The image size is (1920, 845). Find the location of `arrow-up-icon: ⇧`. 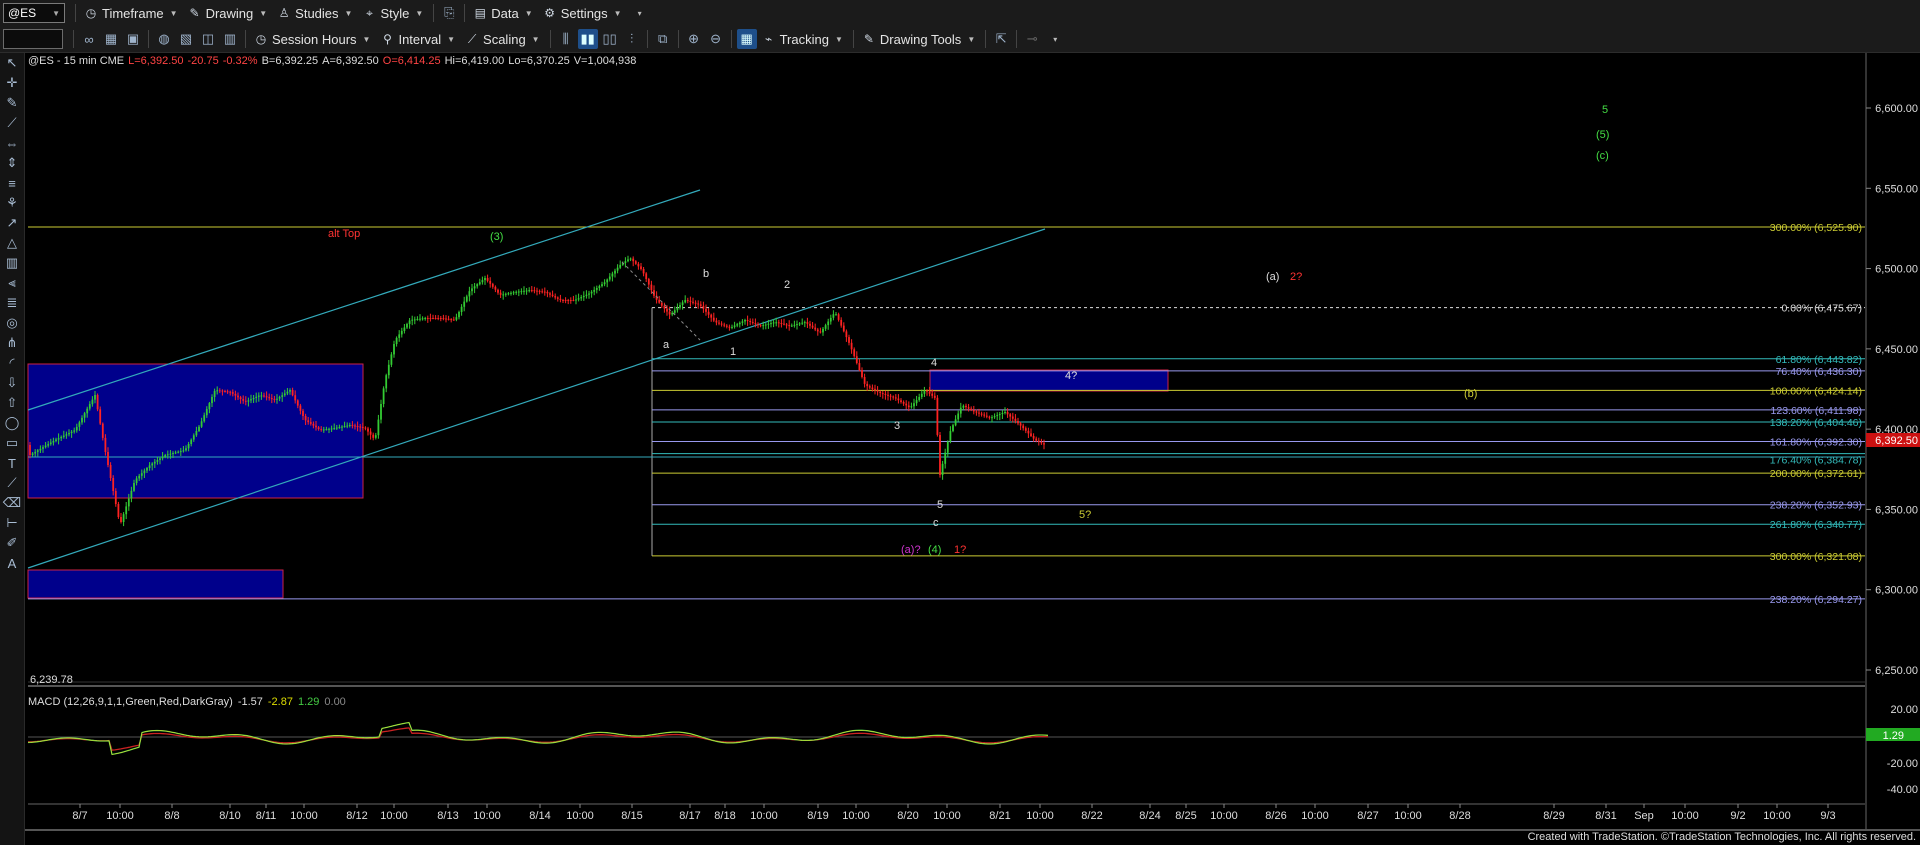

arrow-up-icon: ⇧ is located at coordinates (12, 403).